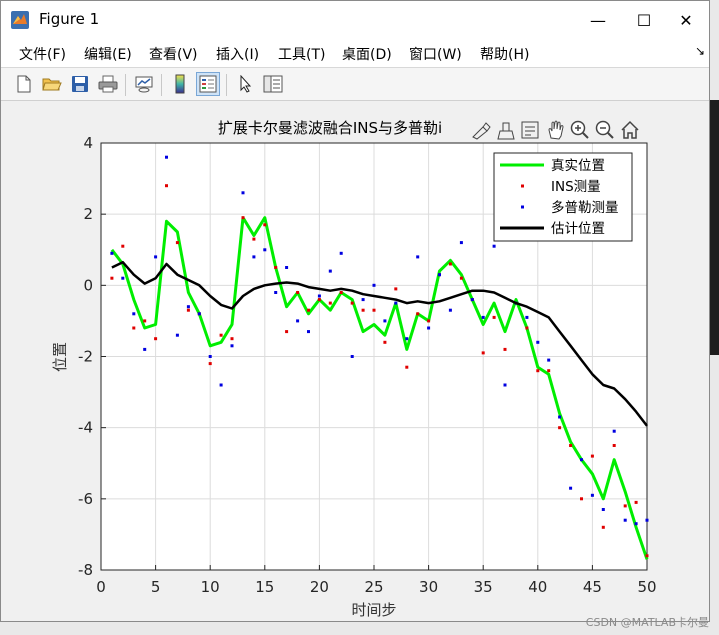  Describe the element at coordinates (355, 84) in the screenshot. I see `figure-toolbar` at that location.